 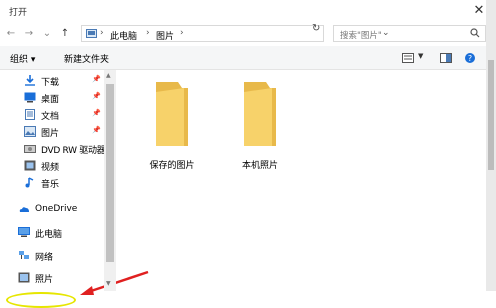 What do you see at coordinates (24, 277) in the screenshot?
I see `photos-icon` at bounding box center [24, 277].